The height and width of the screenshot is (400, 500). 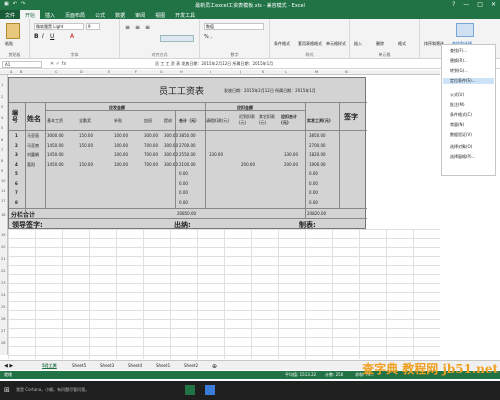 What do you see at coordinates (234, 26) in the screenshot?
I see `number-format-select: 数值` at bounding box center [234, 26].